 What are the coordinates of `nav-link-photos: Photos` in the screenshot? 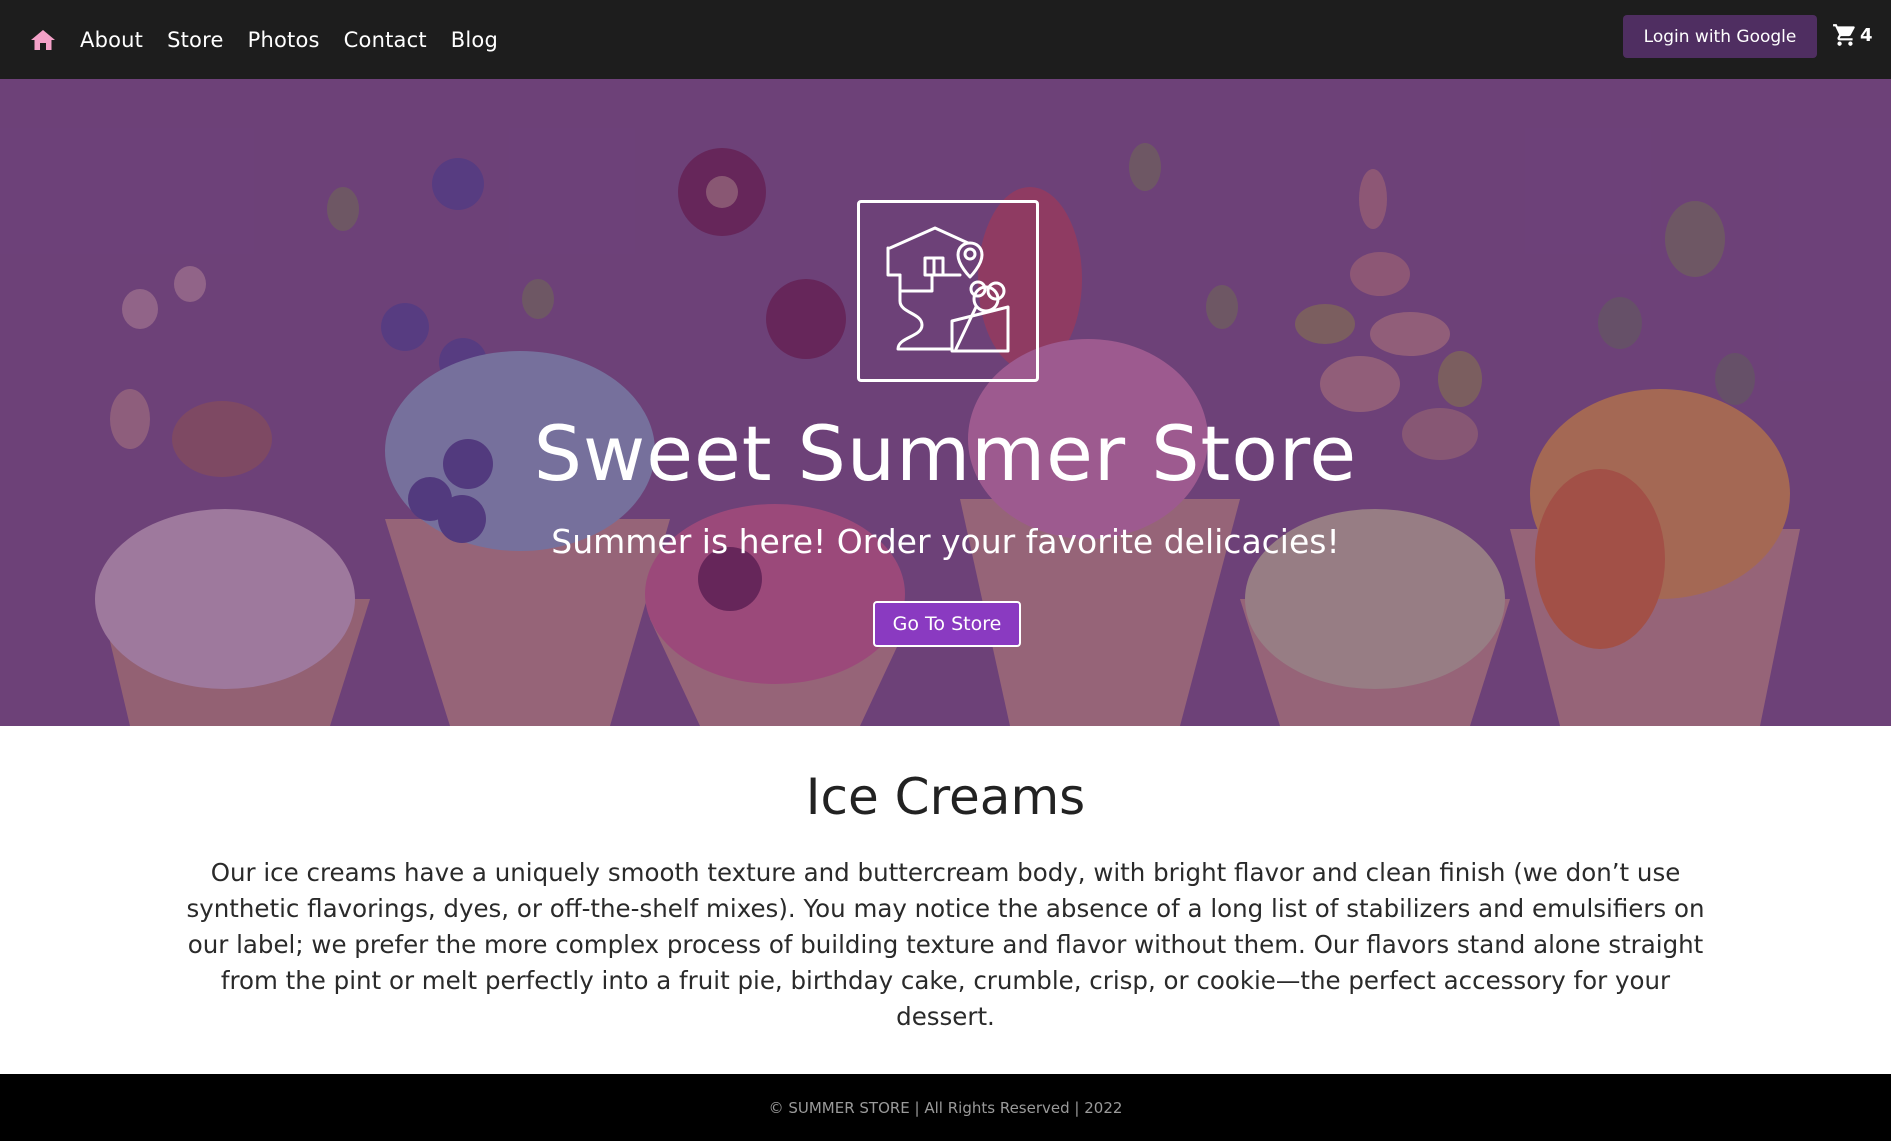 It's located at (284, 40).